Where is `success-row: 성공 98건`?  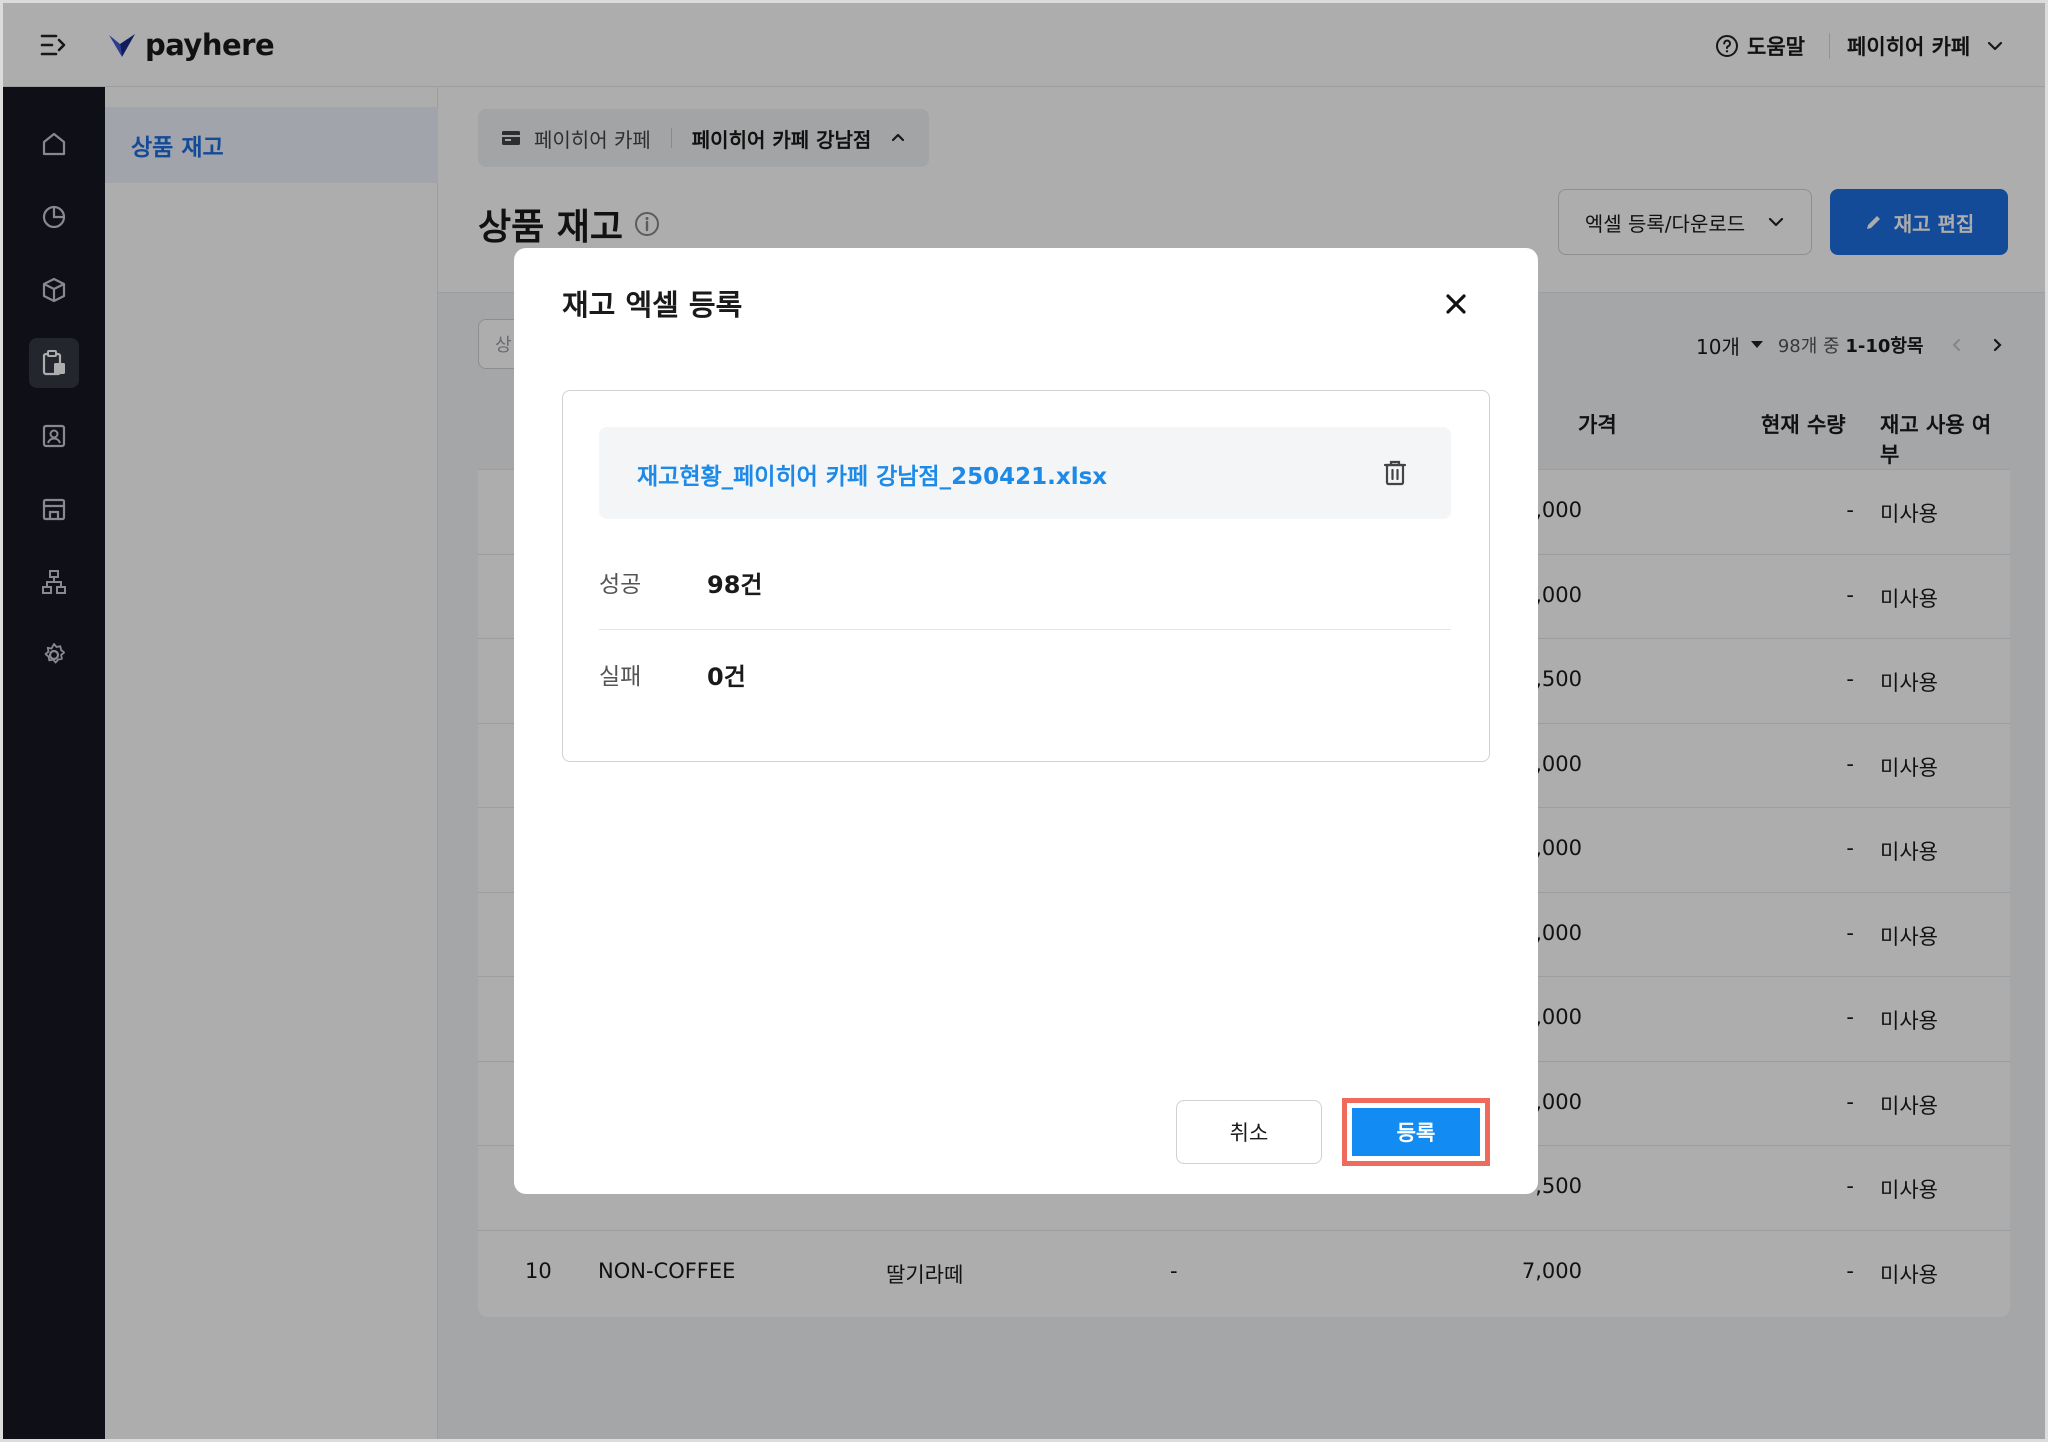
success-row: 성공 98건 is located at coordinates (1025, 582).